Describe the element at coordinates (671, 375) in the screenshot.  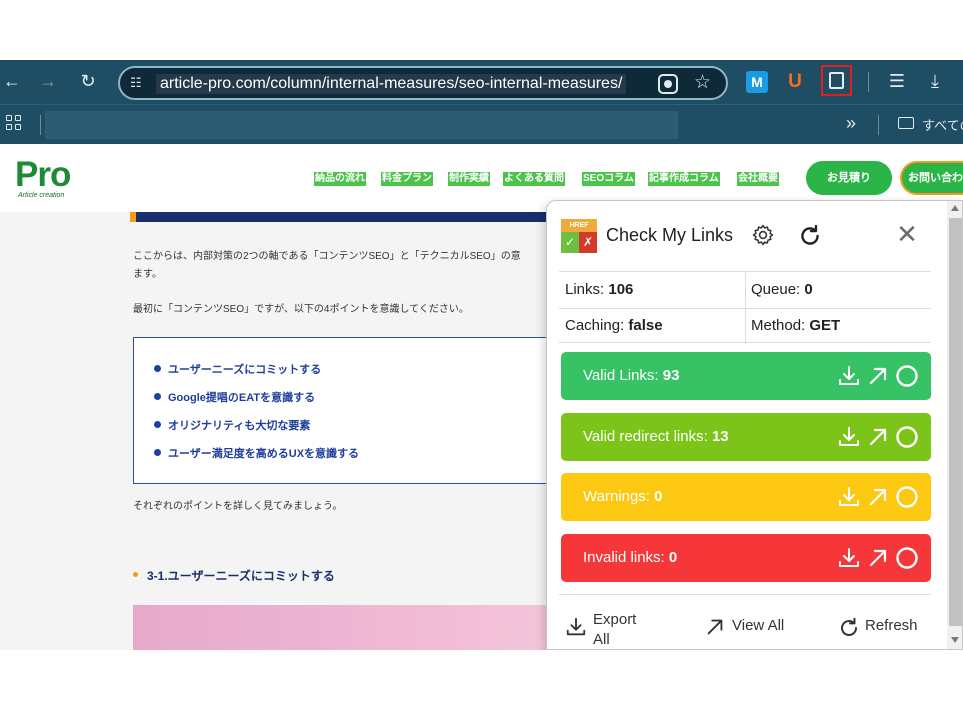
I see `valid-links-count: 93` at that location.